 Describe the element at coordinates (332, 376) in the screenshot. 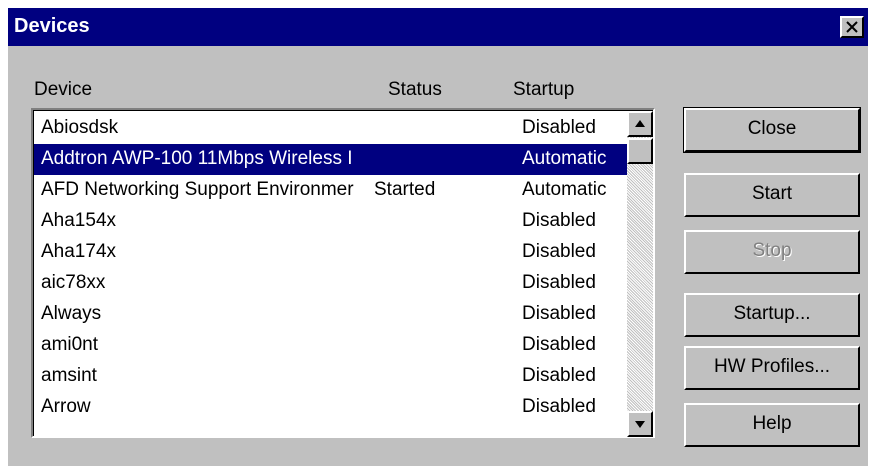

I see `device-row: amsint Disabled` at that location.